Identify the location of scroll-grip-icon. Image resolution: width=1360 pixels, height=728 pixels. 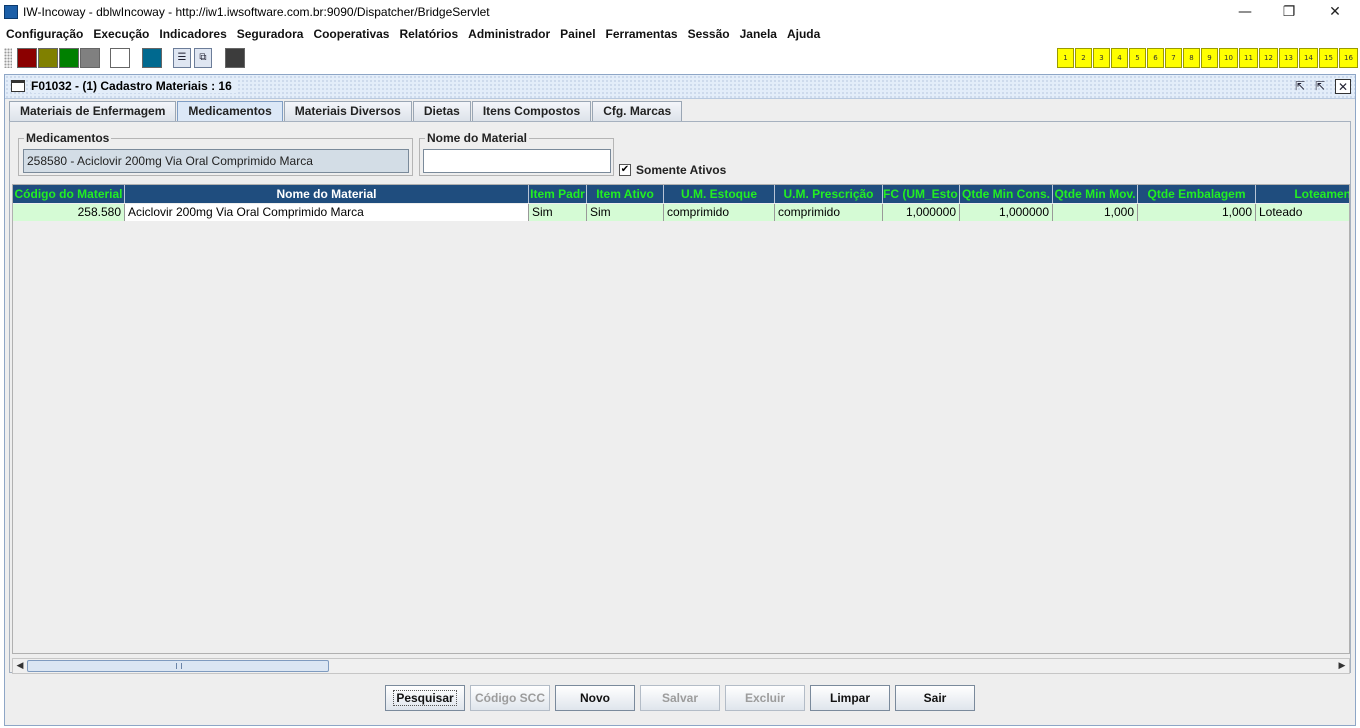
(179, 666).